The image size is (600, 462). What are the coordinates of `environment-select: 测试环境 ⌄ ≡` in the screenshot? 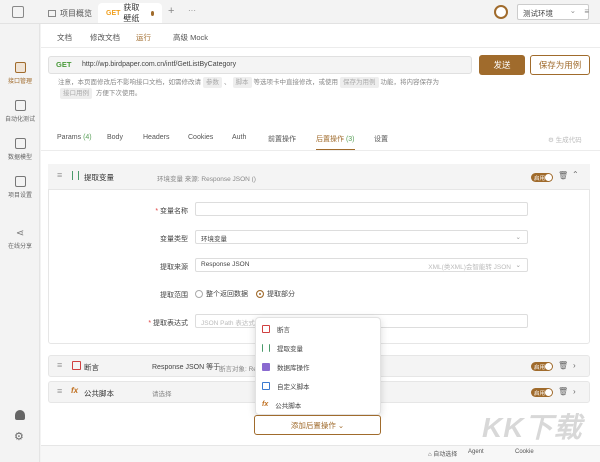 It's located at (553, 12).